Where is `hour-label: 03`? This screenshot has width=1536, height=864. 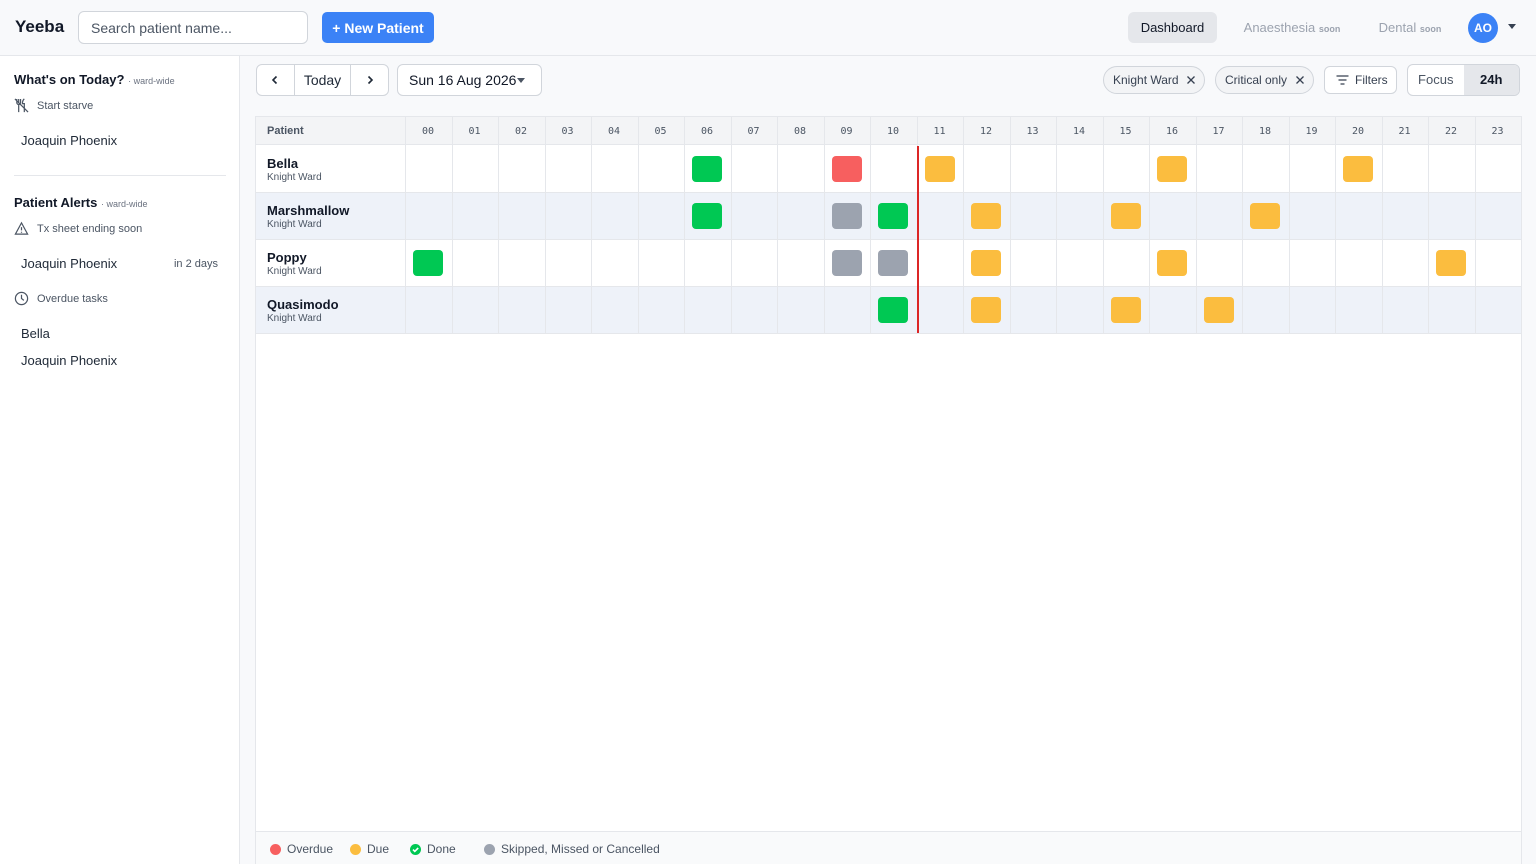
hour-label: 03 is located at coordinates (567, 131).